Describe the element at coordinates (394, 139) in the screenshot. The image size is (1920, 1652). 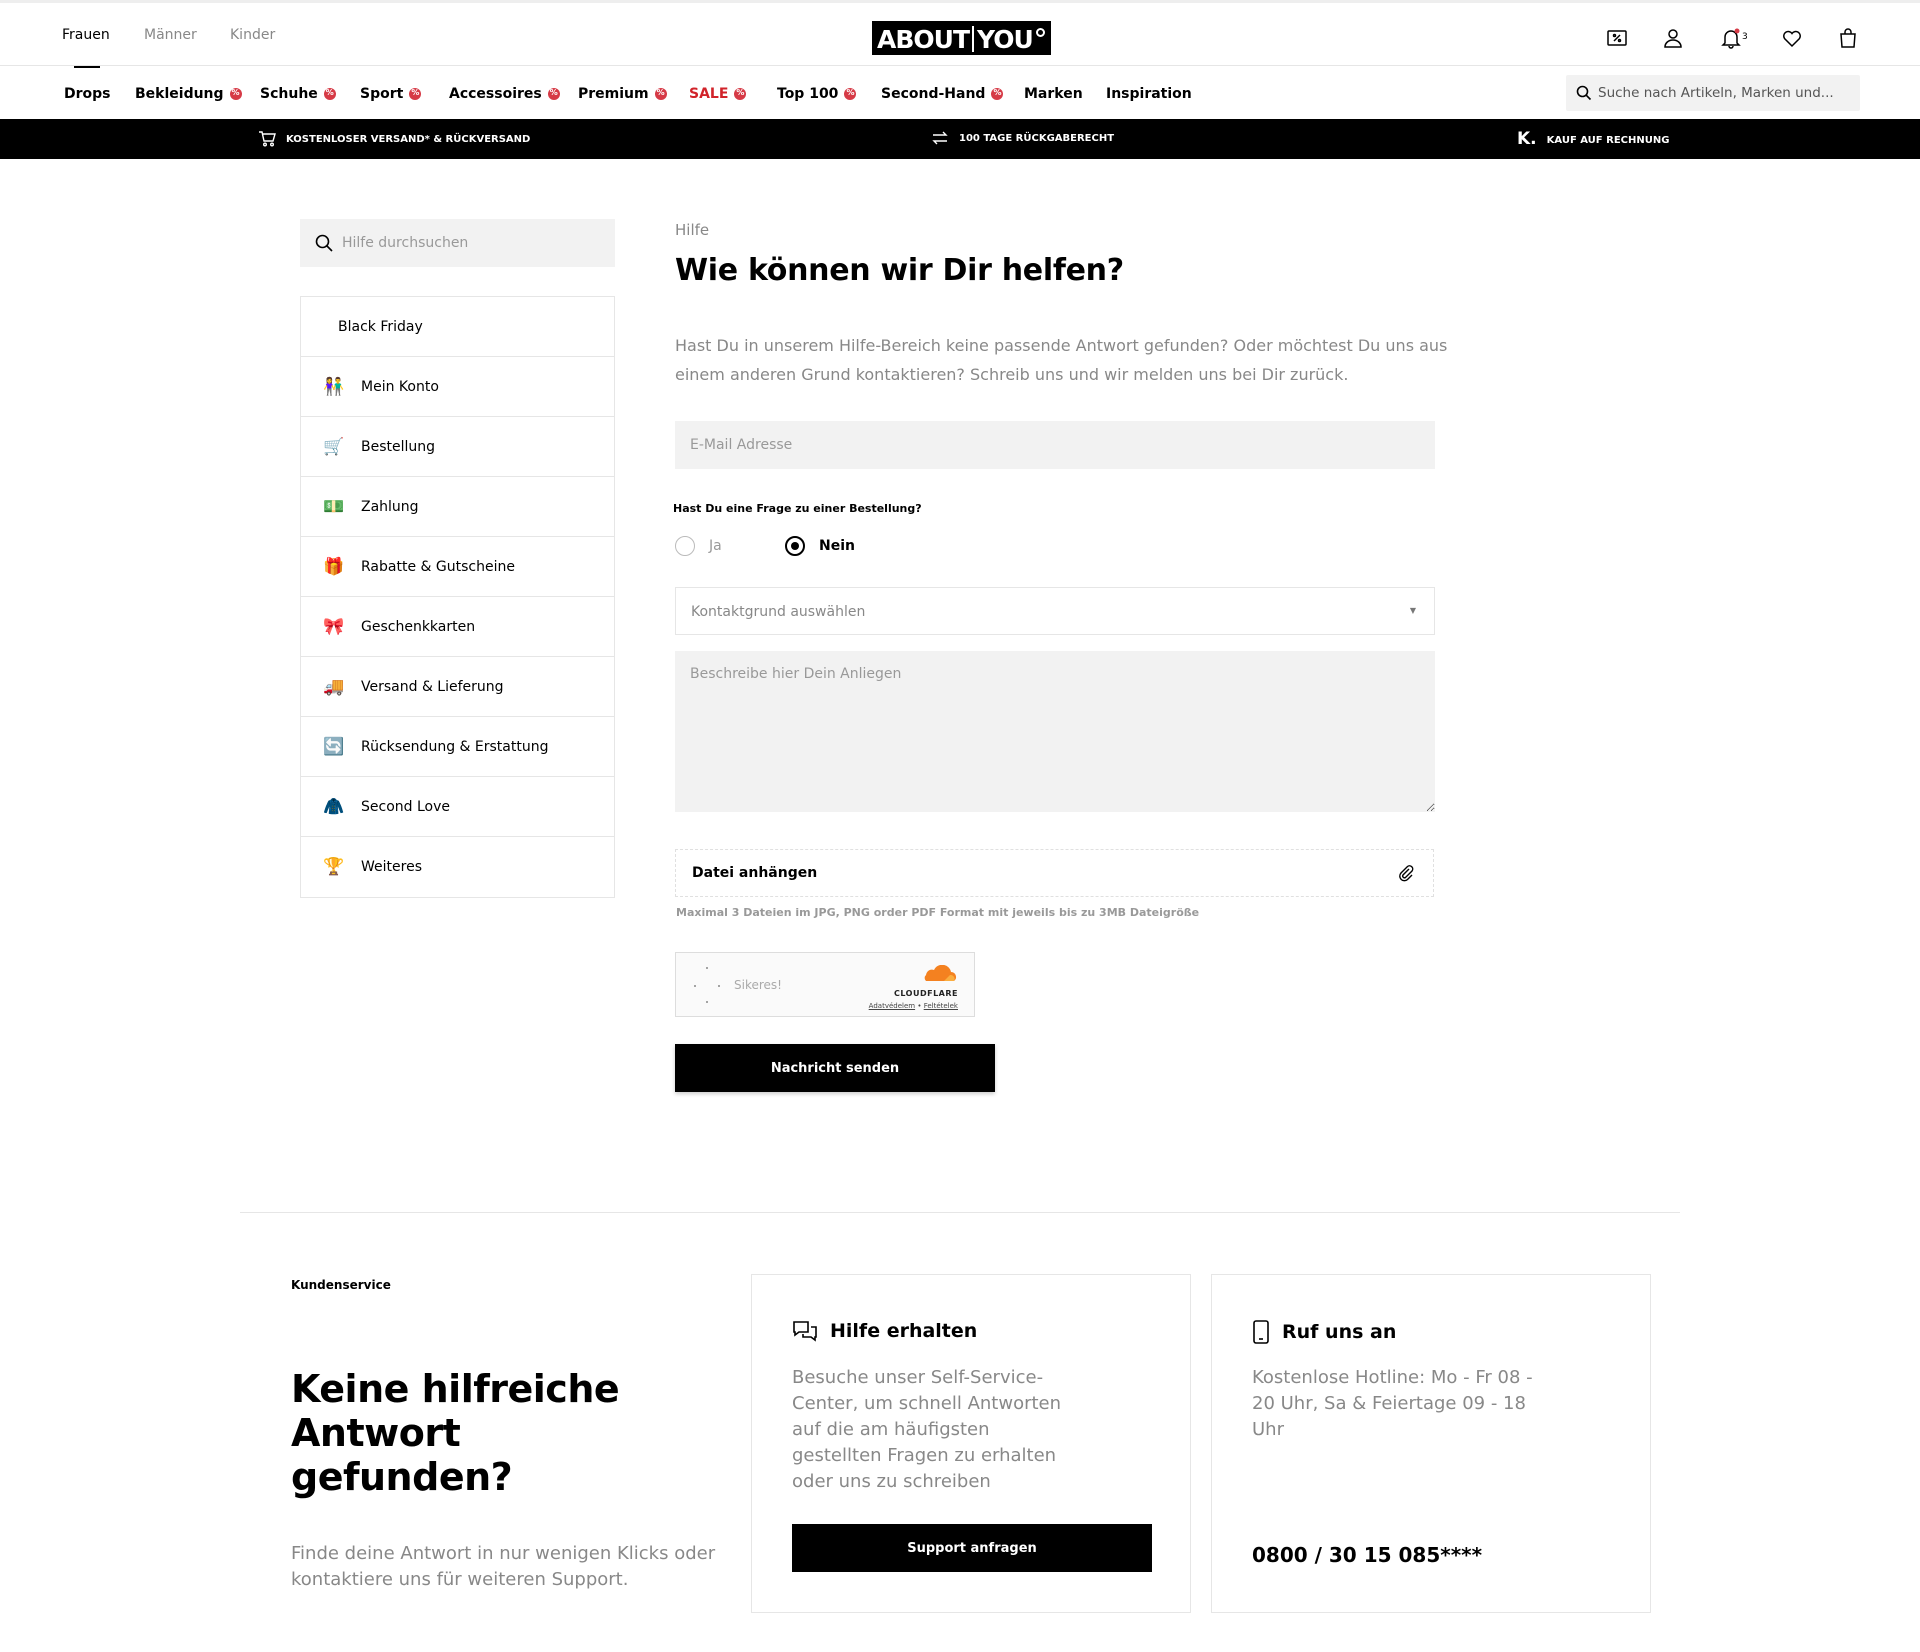
I see `usp-shipping: KOSTENLOSER VERSAND* & RÜCKVERSAND` at that location.